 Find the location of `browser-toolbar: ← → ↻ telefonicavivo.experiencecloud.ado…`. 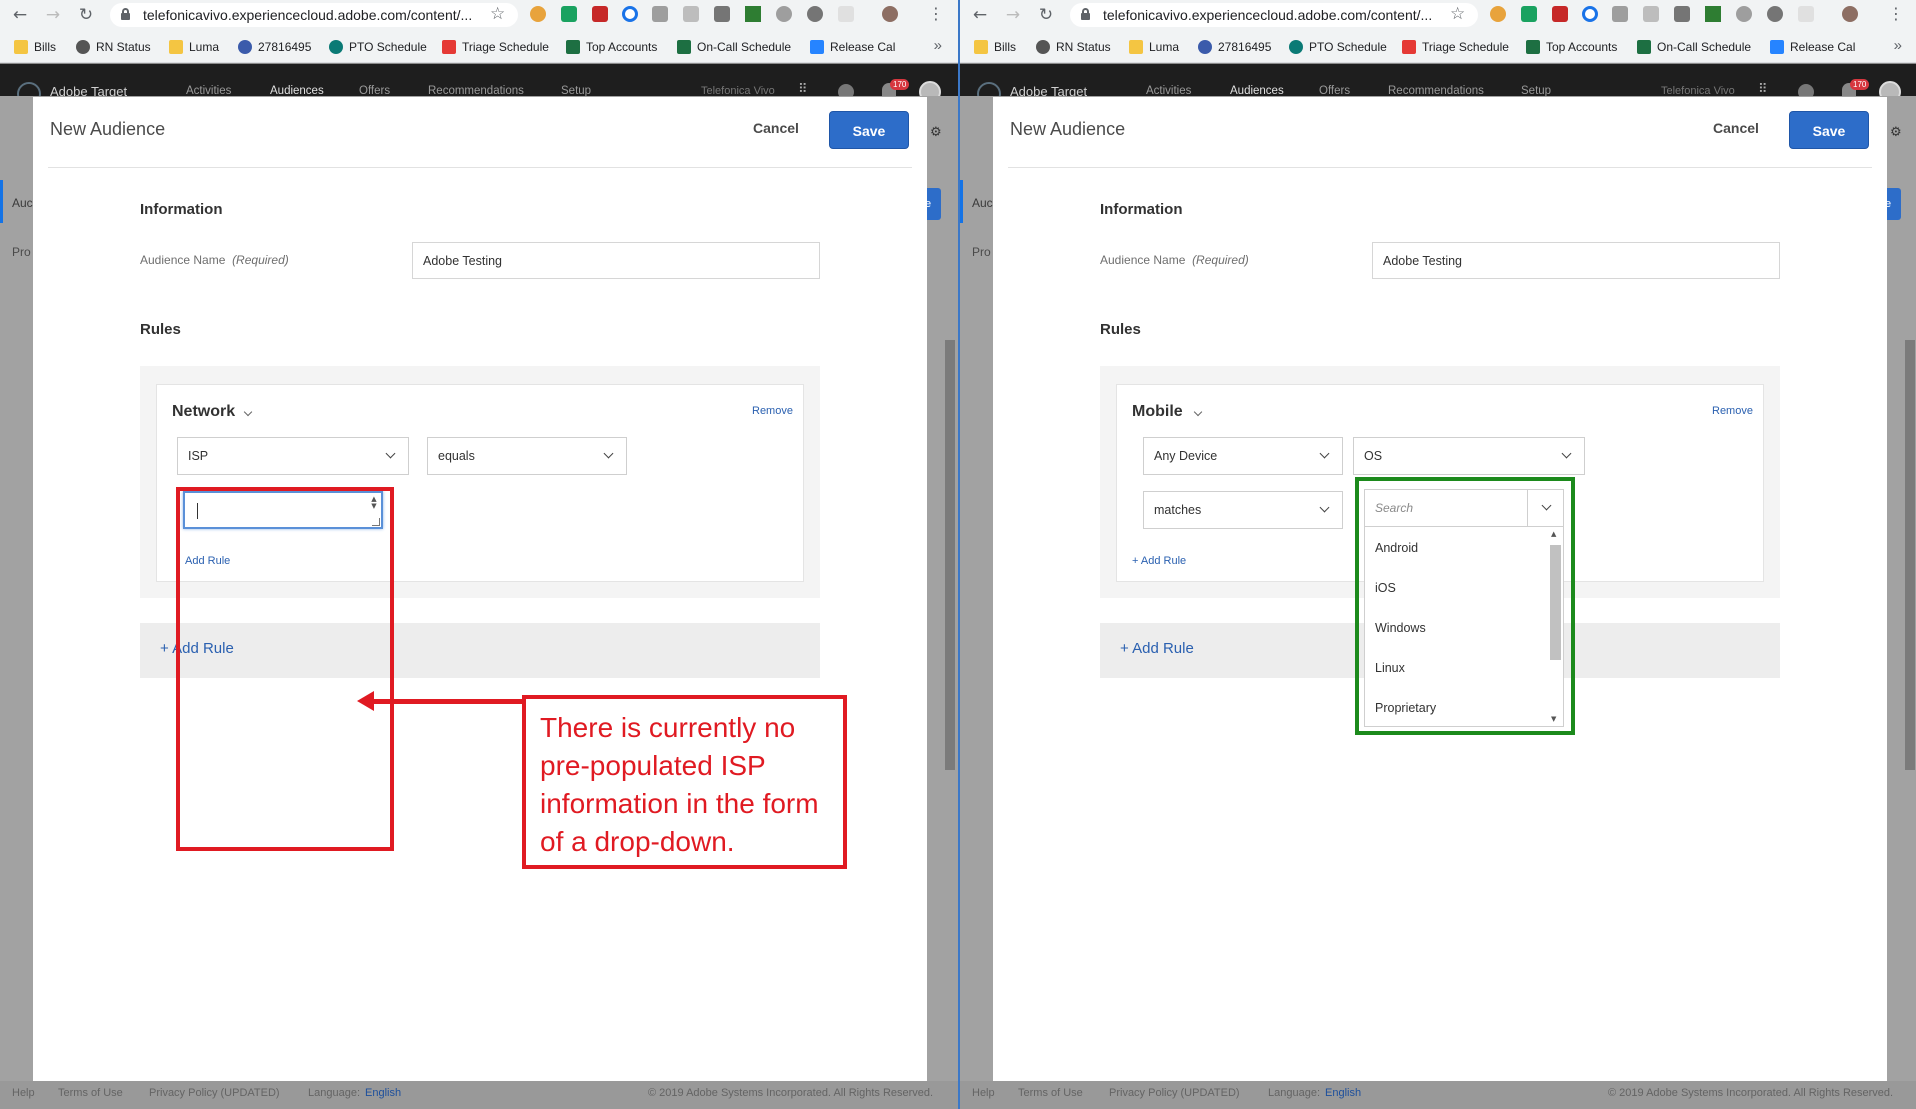

browser-toolbar: ← → ↻ telefonicavivo.experiencecloud.ado… is located at coordinates (479, 15).